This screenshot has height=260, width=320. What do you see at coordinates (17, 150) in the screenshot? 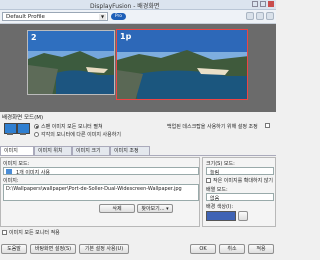
I see `tab-image: 이미지` at bounding box center [17, 150].